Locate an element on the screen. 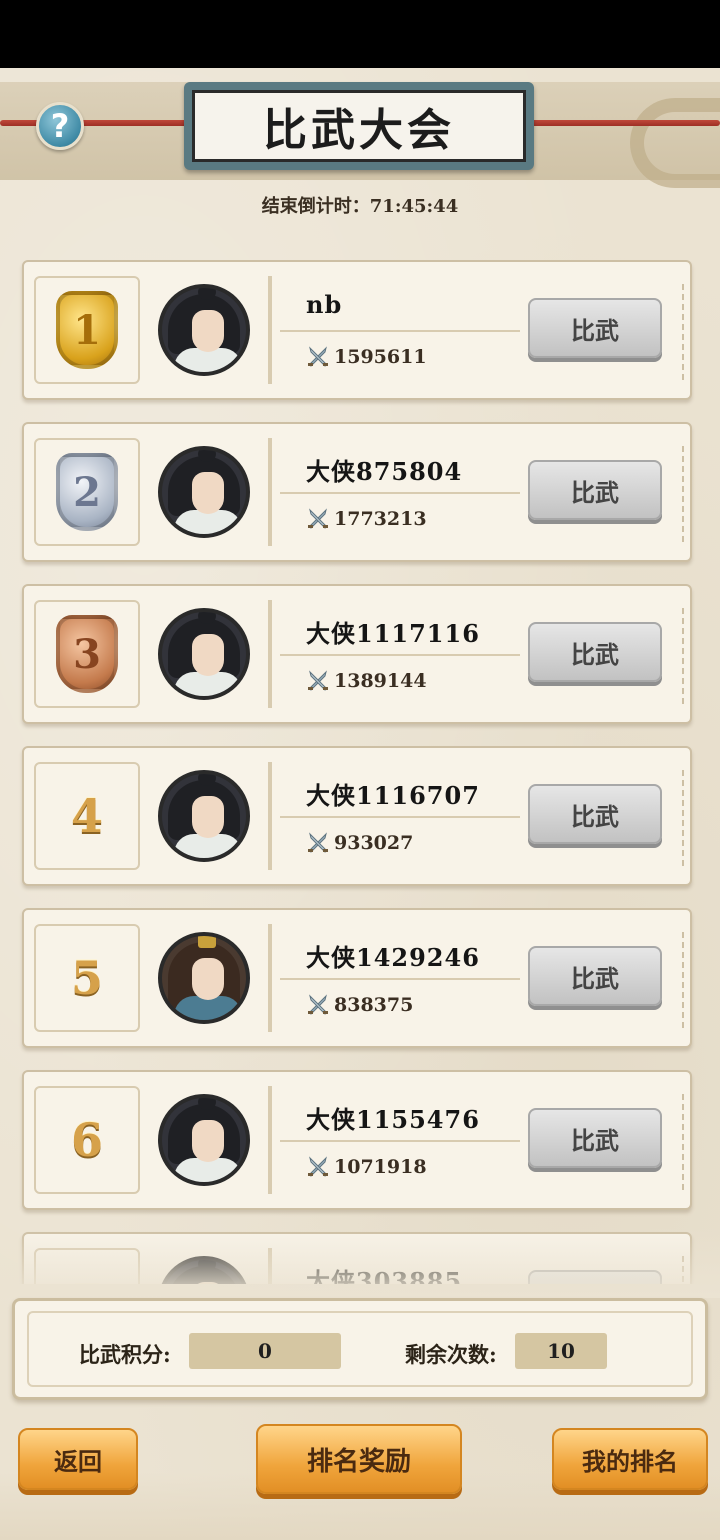  score-value: 0 is located at coordinates (265, 1351).